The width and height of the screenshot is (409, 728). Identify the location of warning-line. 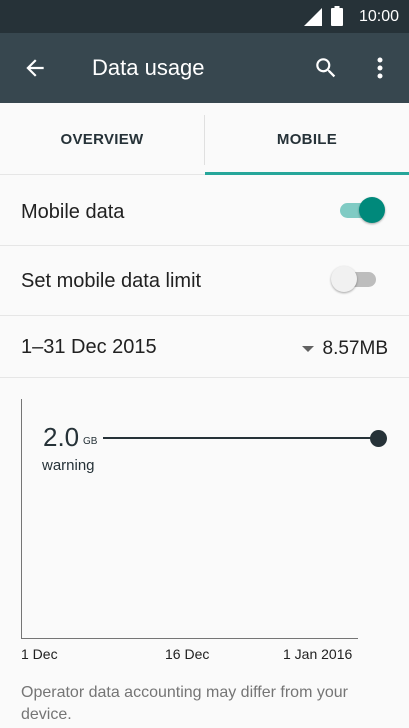
(240, 438).